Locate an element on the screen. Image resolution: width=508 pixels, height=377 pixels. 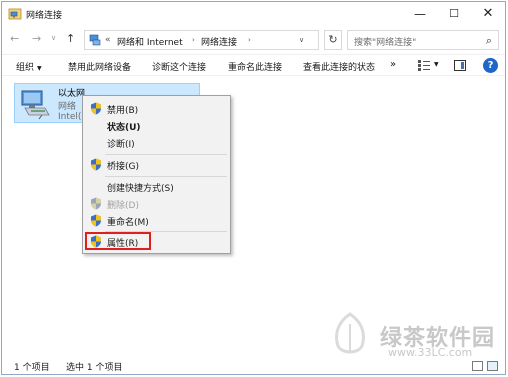
menu-item-label: 桥接(G) is located at coordinates (123, 167).